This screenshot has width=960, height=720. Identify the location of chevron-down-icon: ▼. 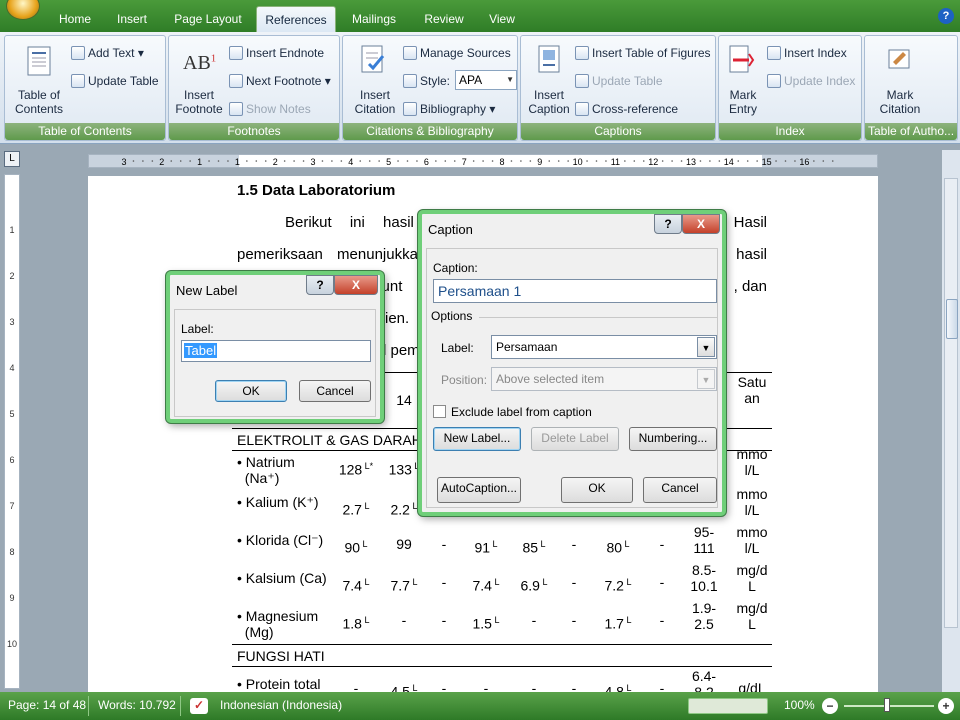
(706, 347).